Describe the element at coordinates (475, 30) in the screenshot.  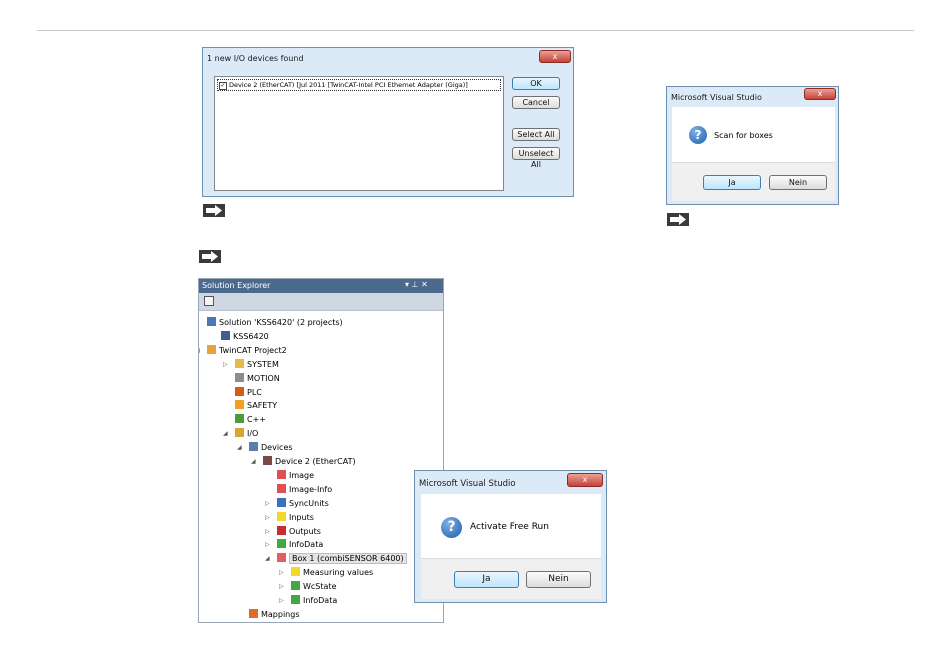
I see `top-divider` at that location.